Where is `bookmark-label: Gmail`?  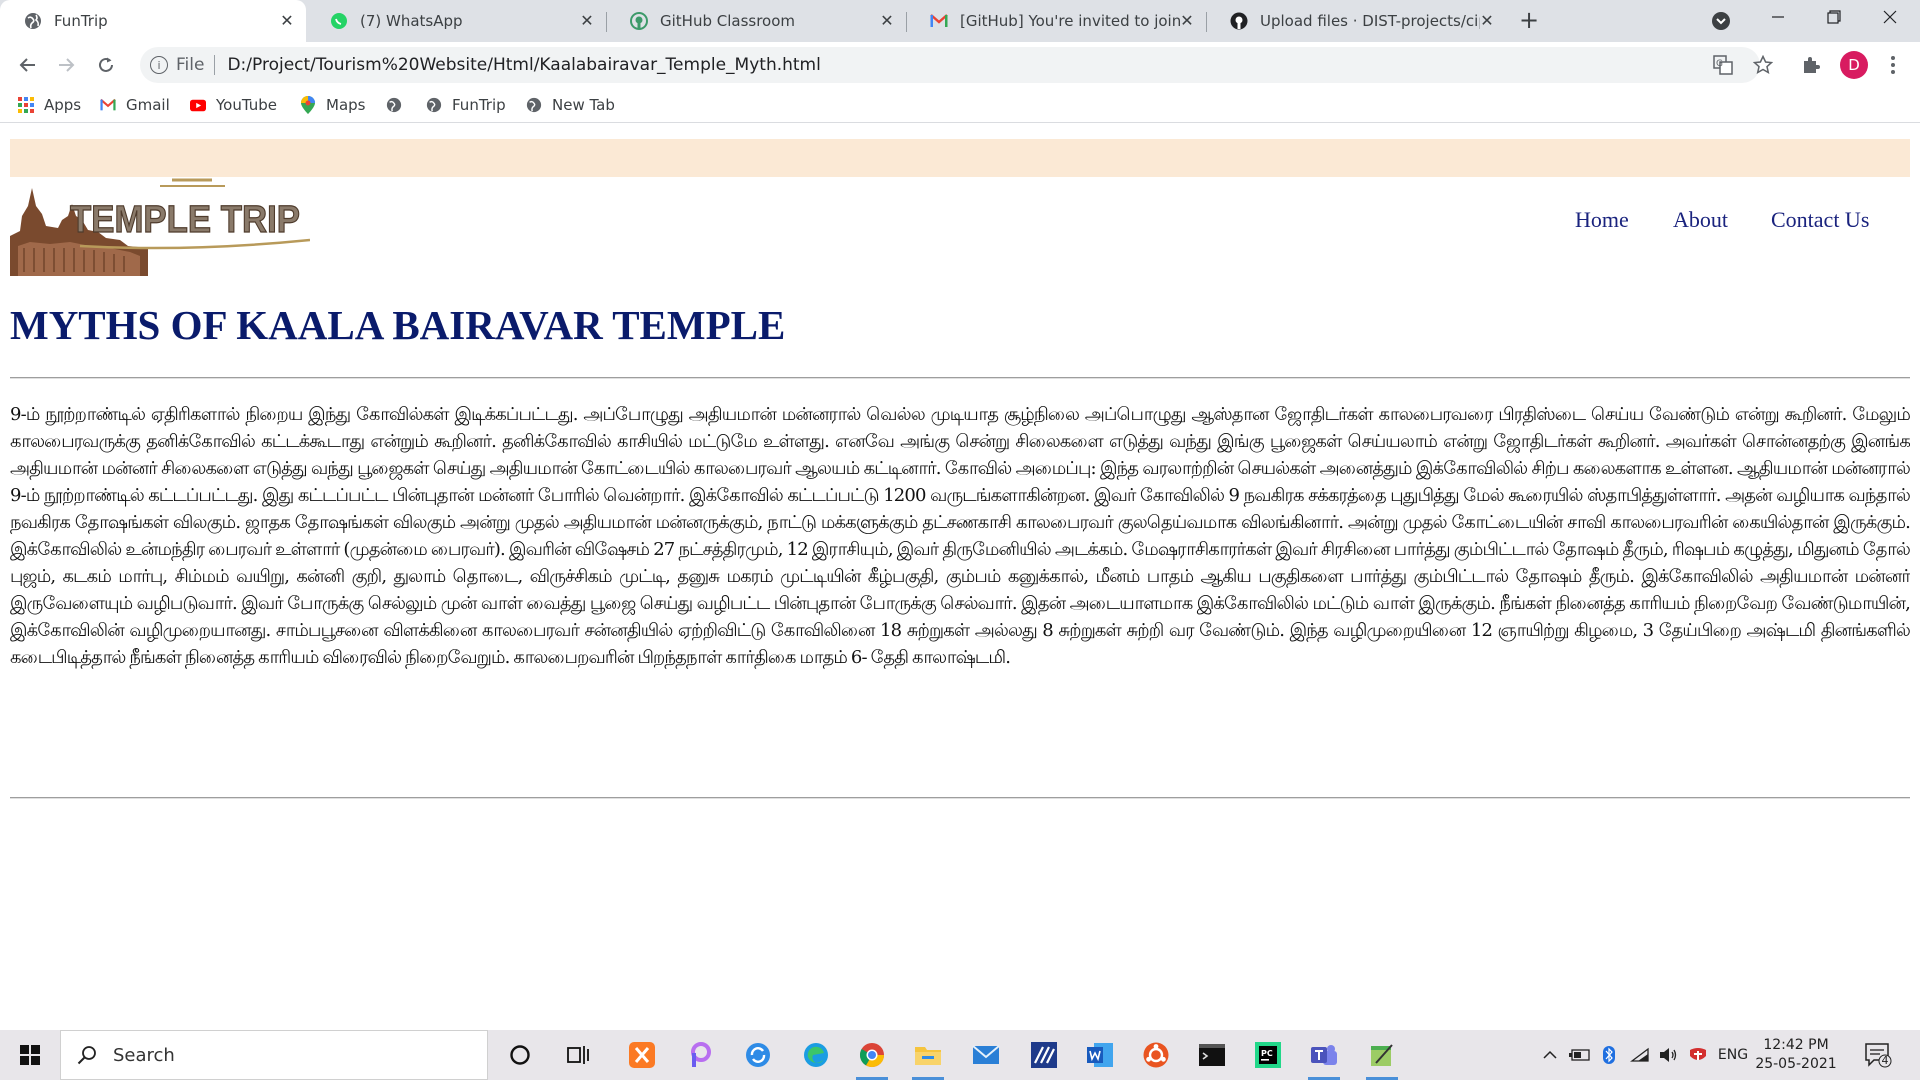
bookmark-label: Gmail is located at coordinates (148, 105).